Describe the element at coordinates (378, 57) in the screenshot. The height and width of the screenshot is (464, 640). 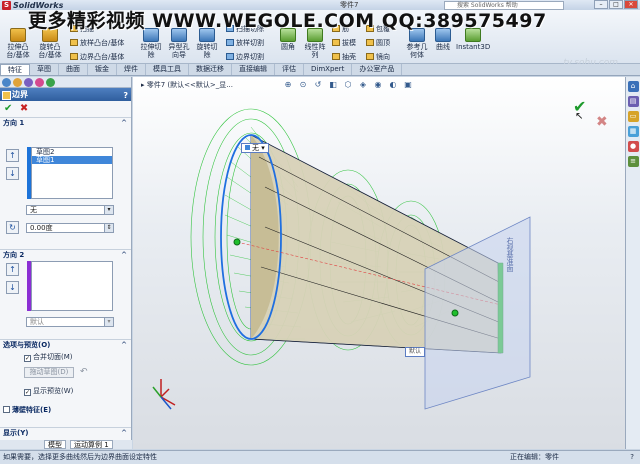
I see `mirror-button: 镜向` at that location.